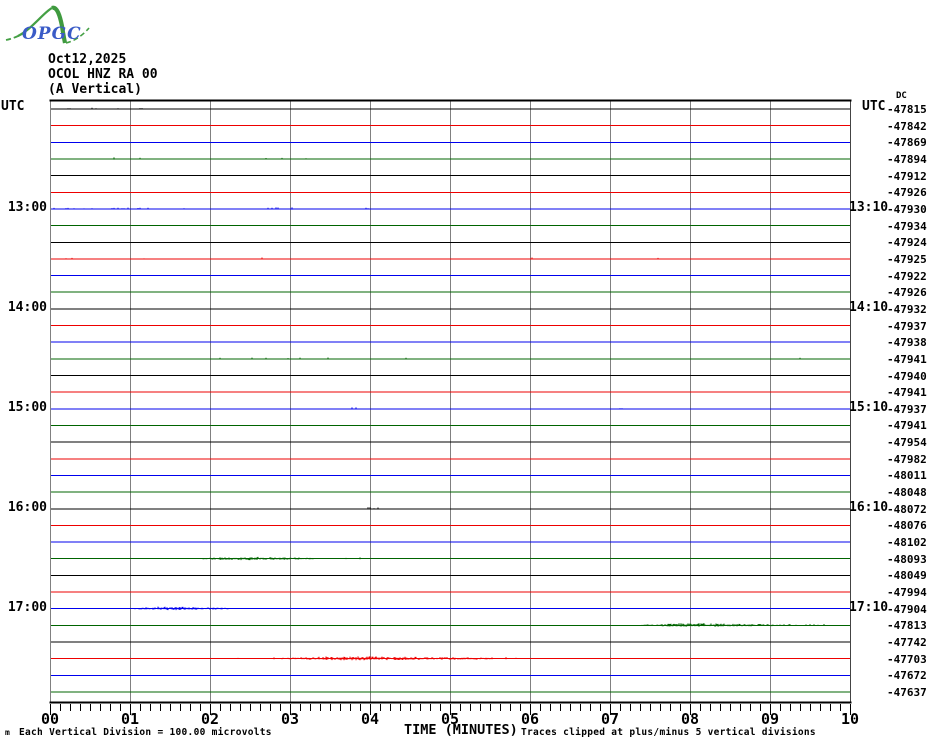  I want to click on hour-label-left: 16:00, so click(27, 507).